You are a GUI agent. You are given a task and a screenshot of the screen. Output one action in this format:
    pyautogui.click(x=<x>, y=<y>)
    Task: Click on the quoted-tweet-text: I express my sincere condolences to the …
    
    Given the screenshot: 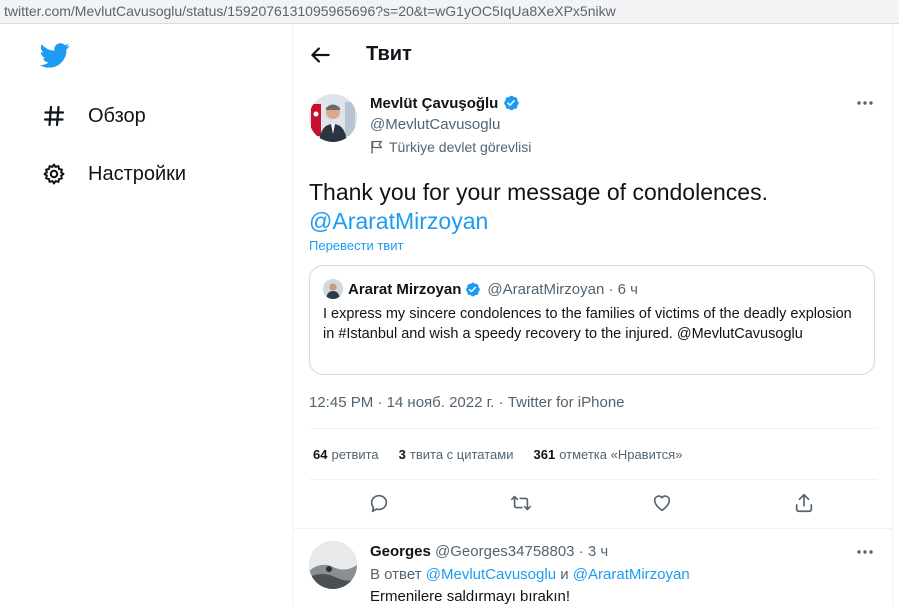 What is the action you would take?
    pyautogui.click(x=587, y=324)
    